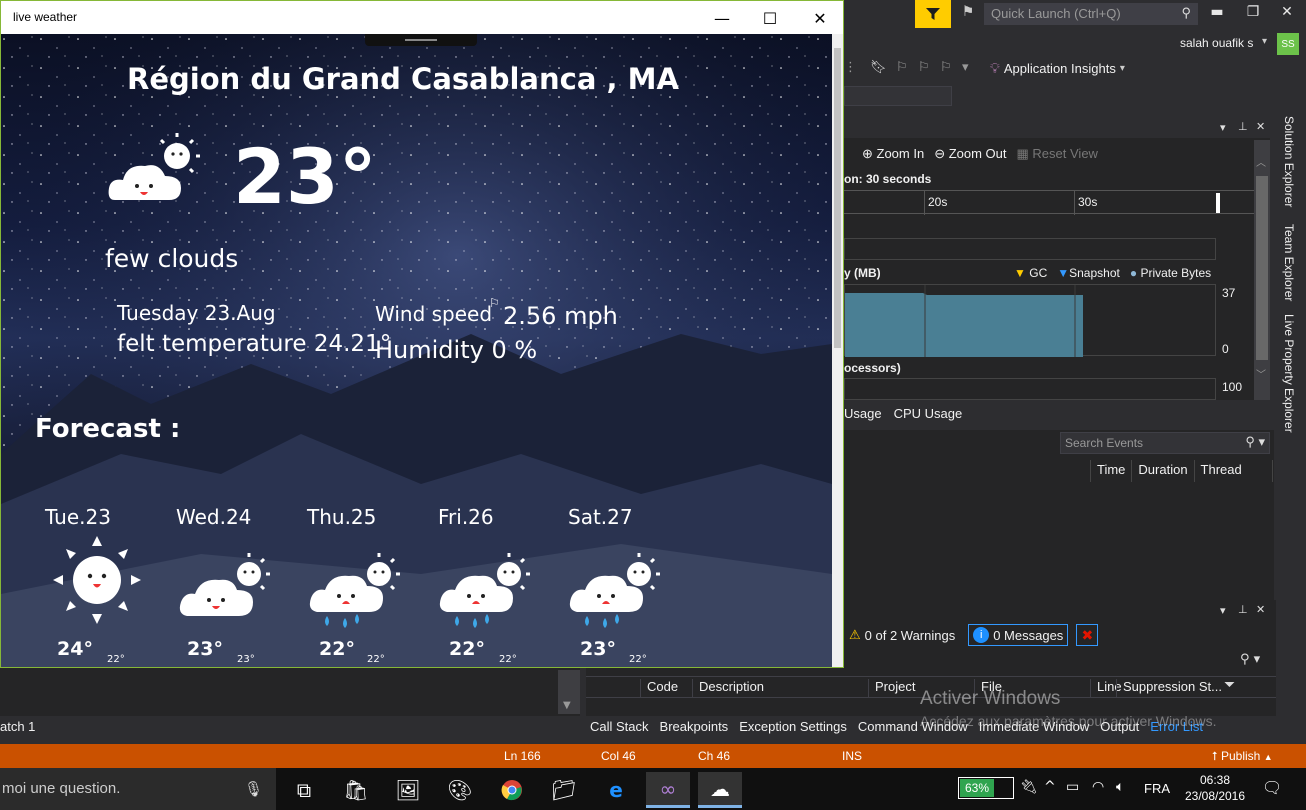 Image resolution: width=1306 pixels, height=810 pixels. I want to click on application-insights-button: 💡︎ Application Insights ▾, so click(1057, 68).